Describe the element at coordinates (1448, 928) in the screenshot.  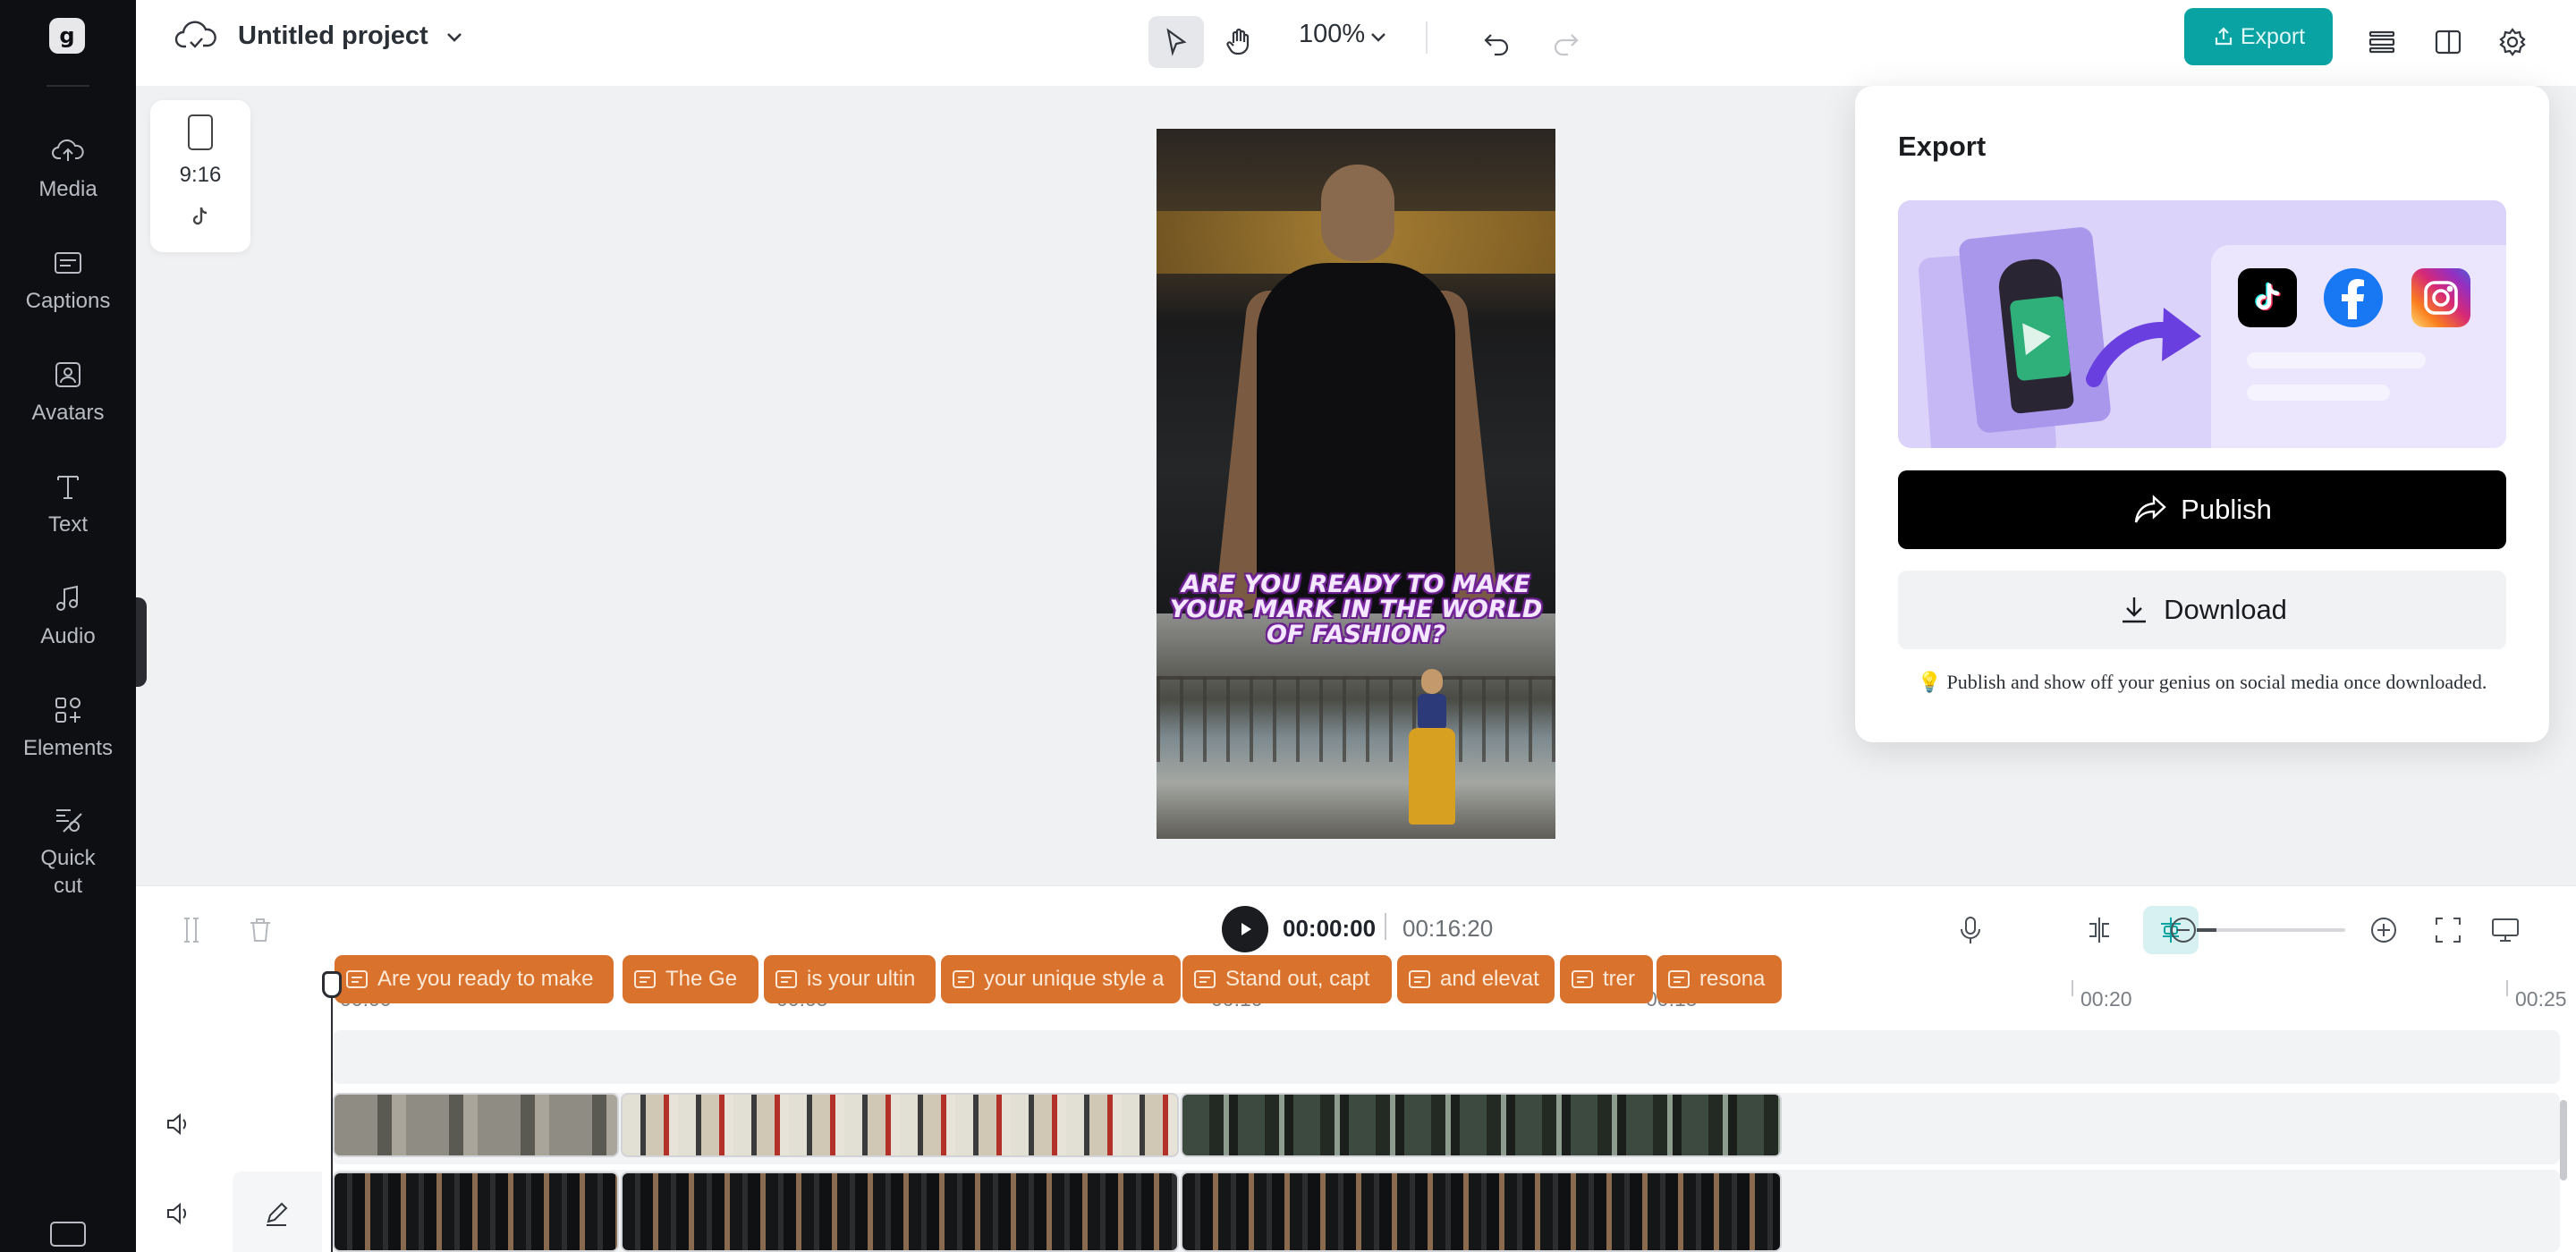
I see `total-duration: 00:16:20` at that location.